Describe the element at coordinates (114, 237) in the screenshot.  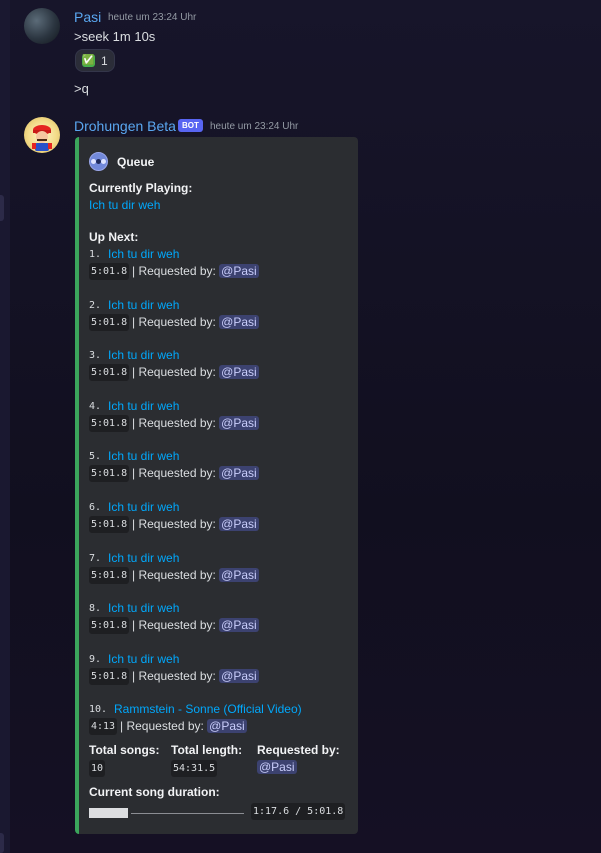
I see `up-next-label: Up Next:` at that location.